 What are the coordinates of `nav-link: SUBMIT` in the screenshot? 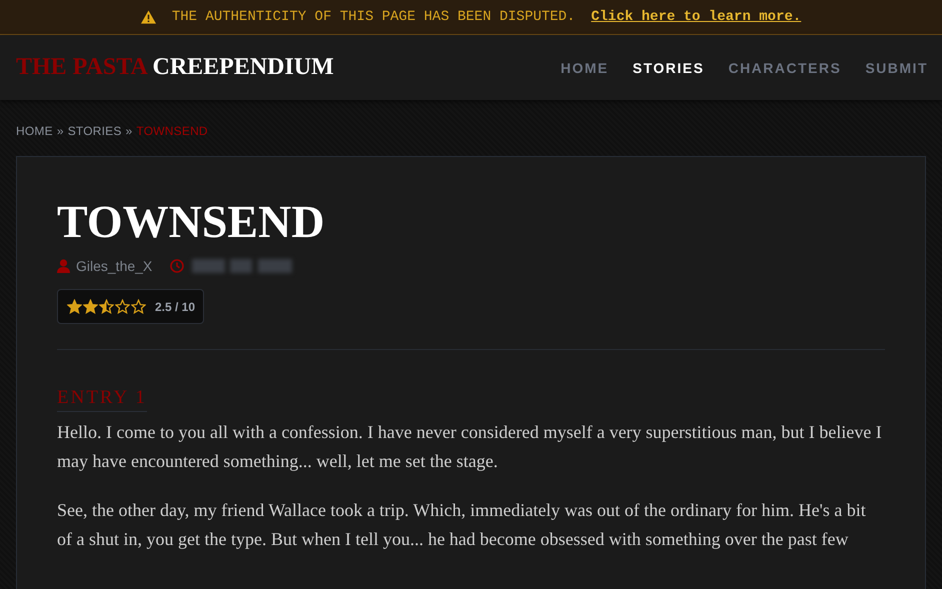 It's located at (896, 68).